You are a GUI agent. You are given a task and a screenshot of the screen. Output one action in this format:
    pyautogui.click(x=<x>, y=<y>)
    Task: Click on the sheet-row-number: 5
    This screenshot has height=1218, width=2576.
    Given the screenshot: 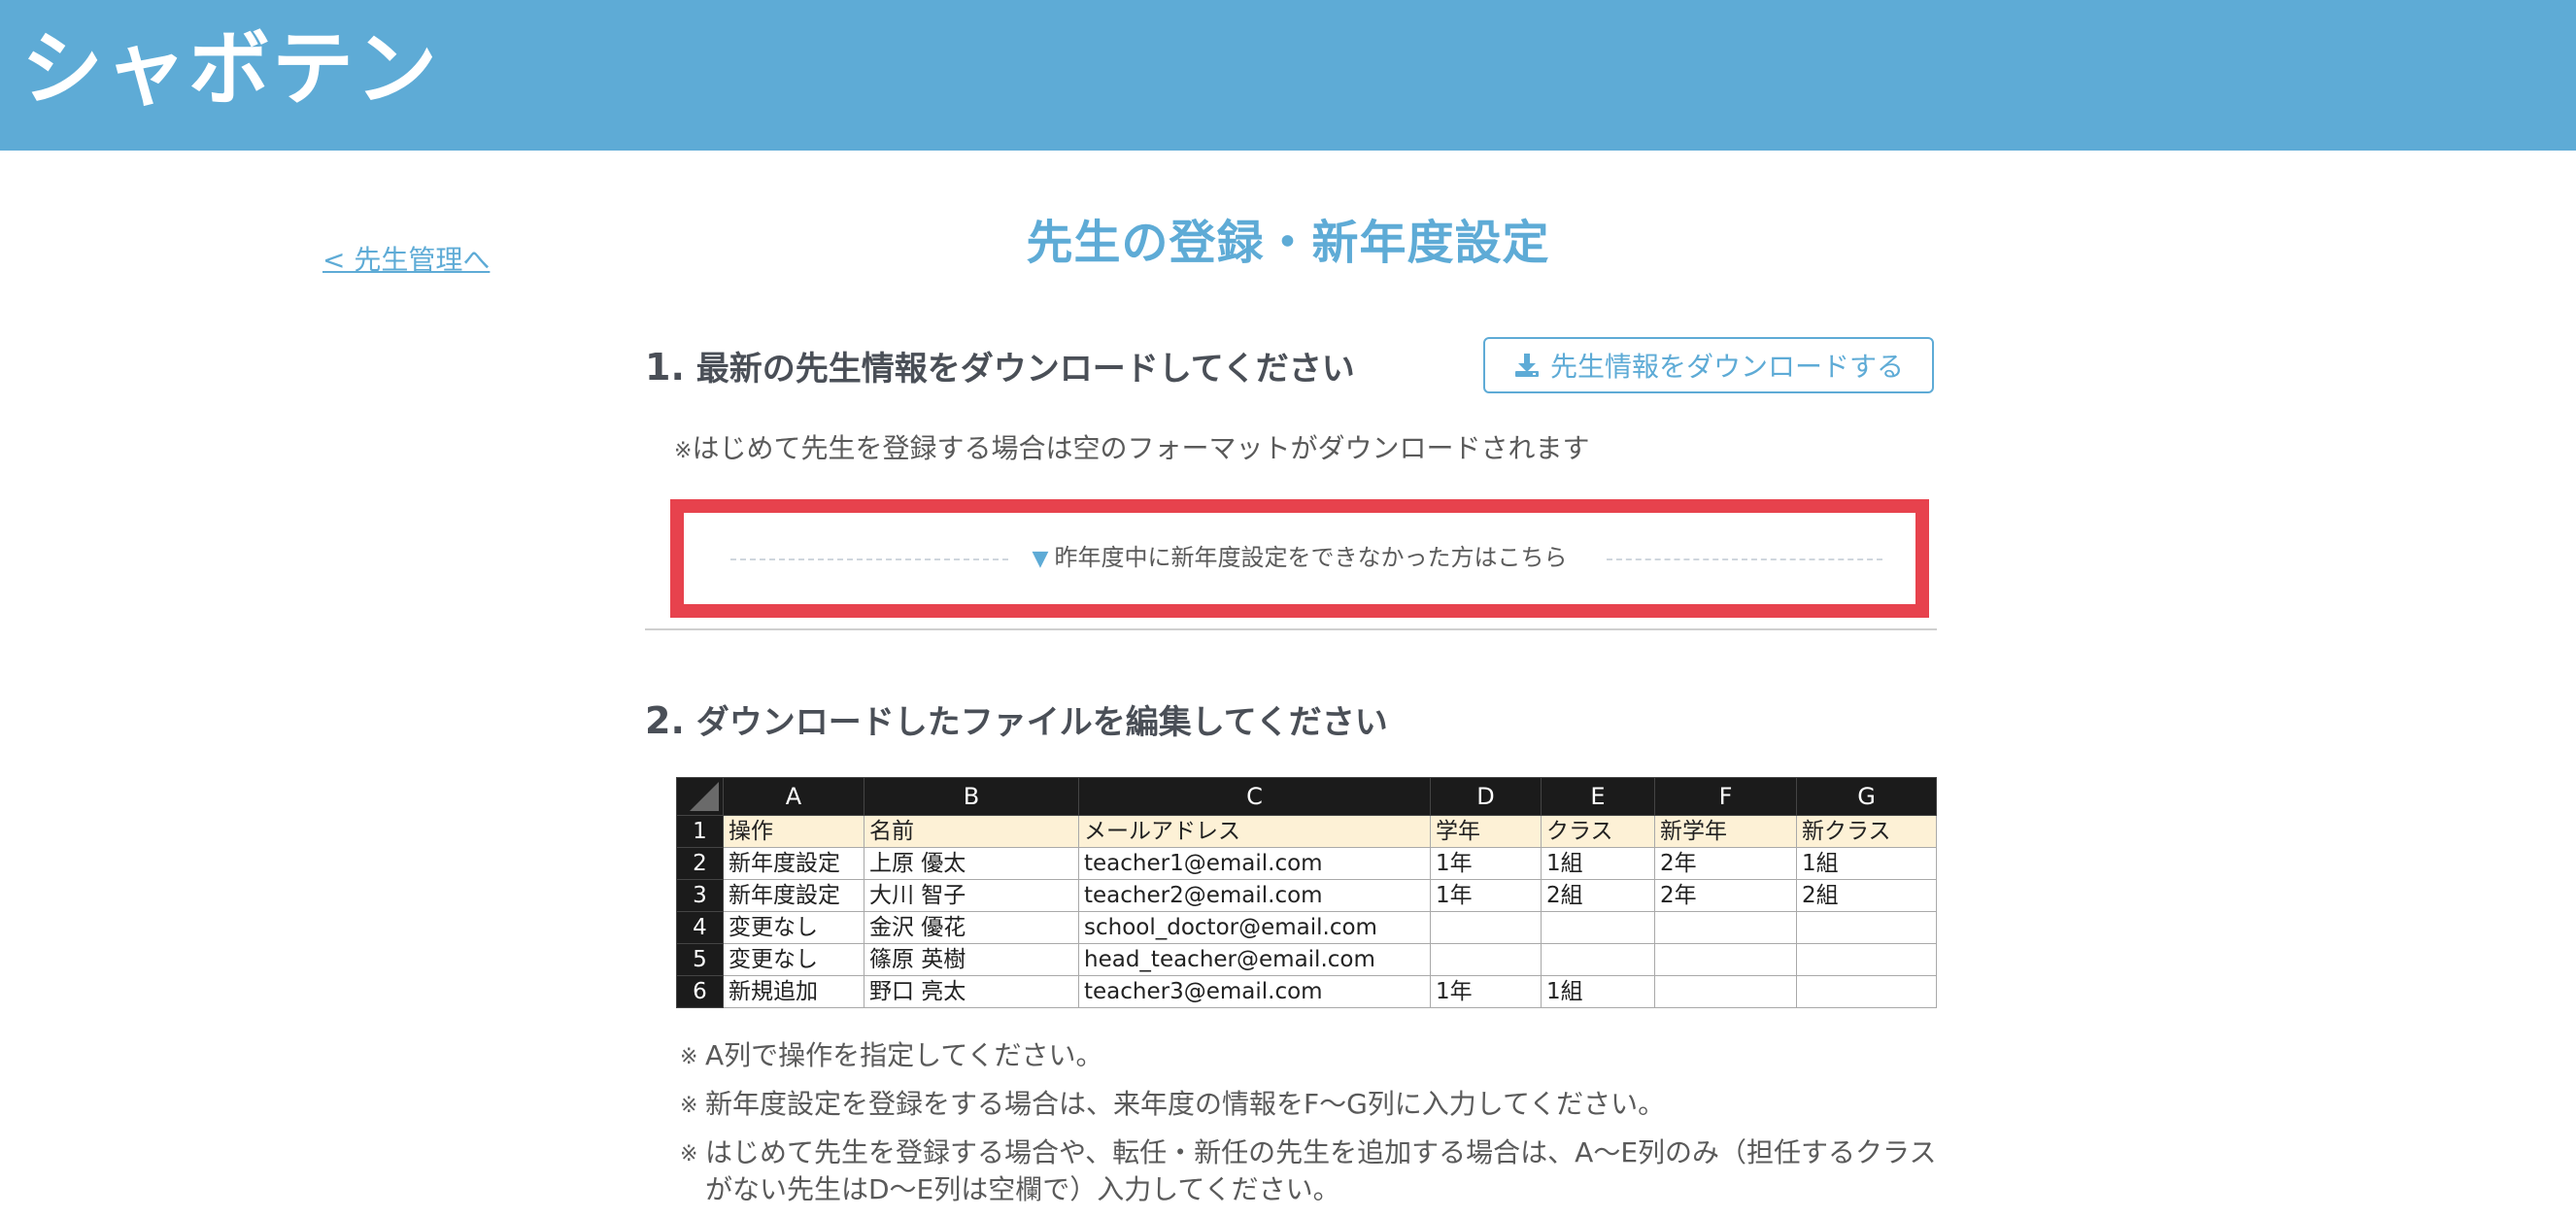 What is the action you would take?
    pyautogui.click(x=700, y=959)
    